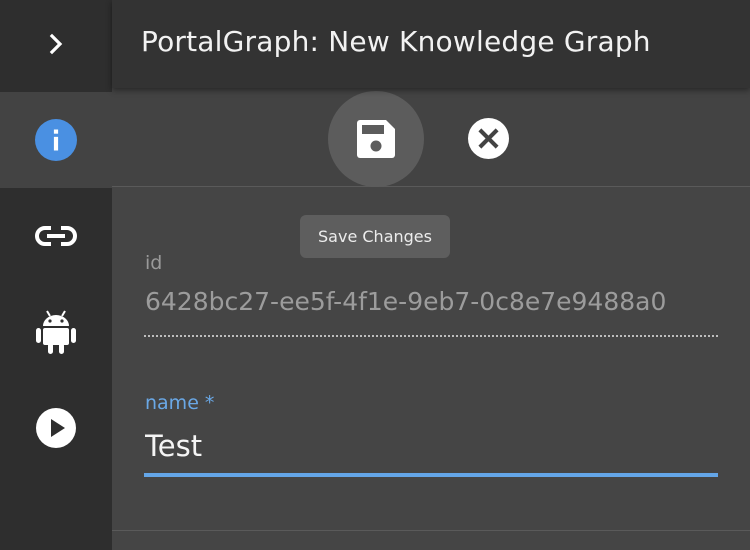 Image resolution: width=750 pixels, height=550 pixels. Describe the element at coordinates (180, 403) in the screenshot. I see `name-field-label: name *` at that location.